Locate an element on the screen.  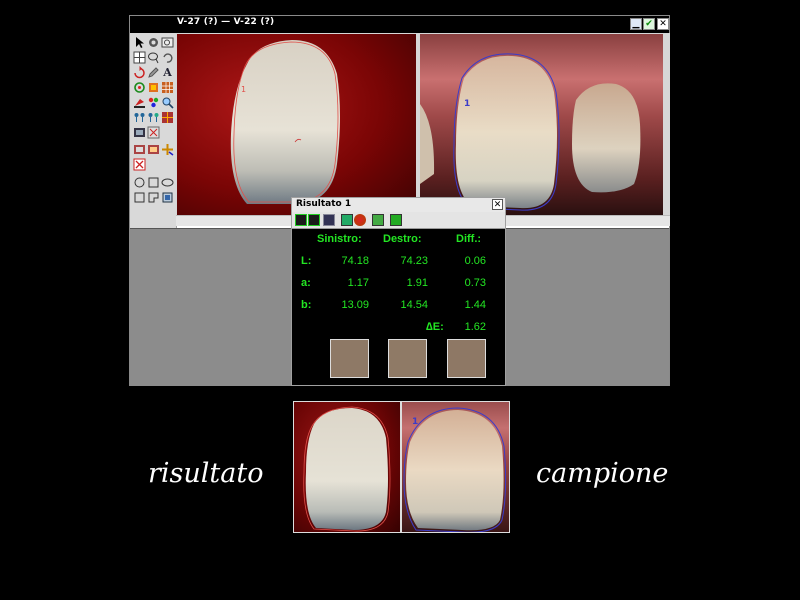
value-b-diff: 1.44 is located at coordinates (475, 305).